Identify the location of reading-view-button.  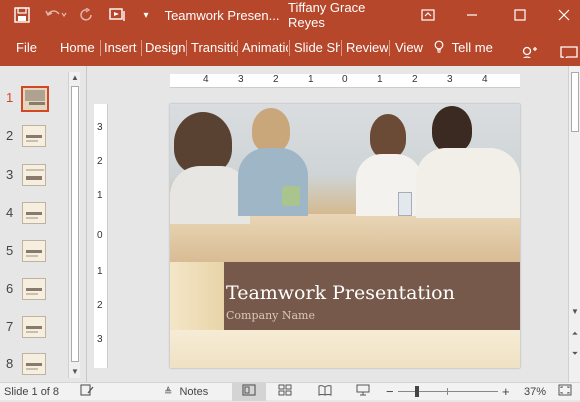
(325, 392).